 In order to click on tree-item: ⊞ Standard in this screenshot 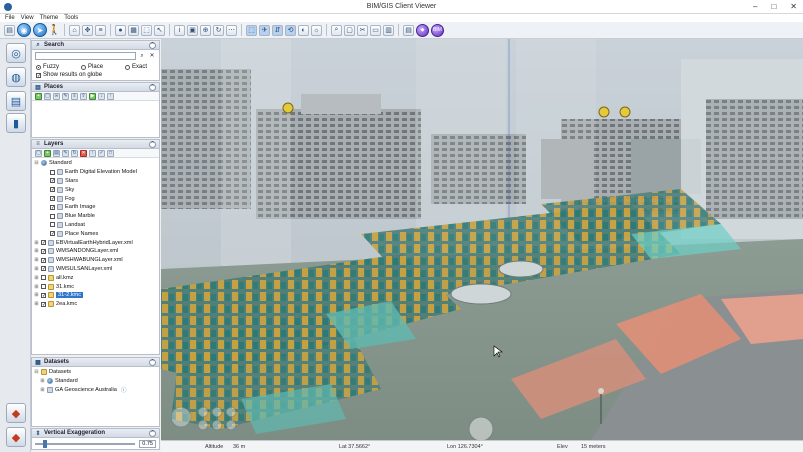, I will do `click(95, 381)`.